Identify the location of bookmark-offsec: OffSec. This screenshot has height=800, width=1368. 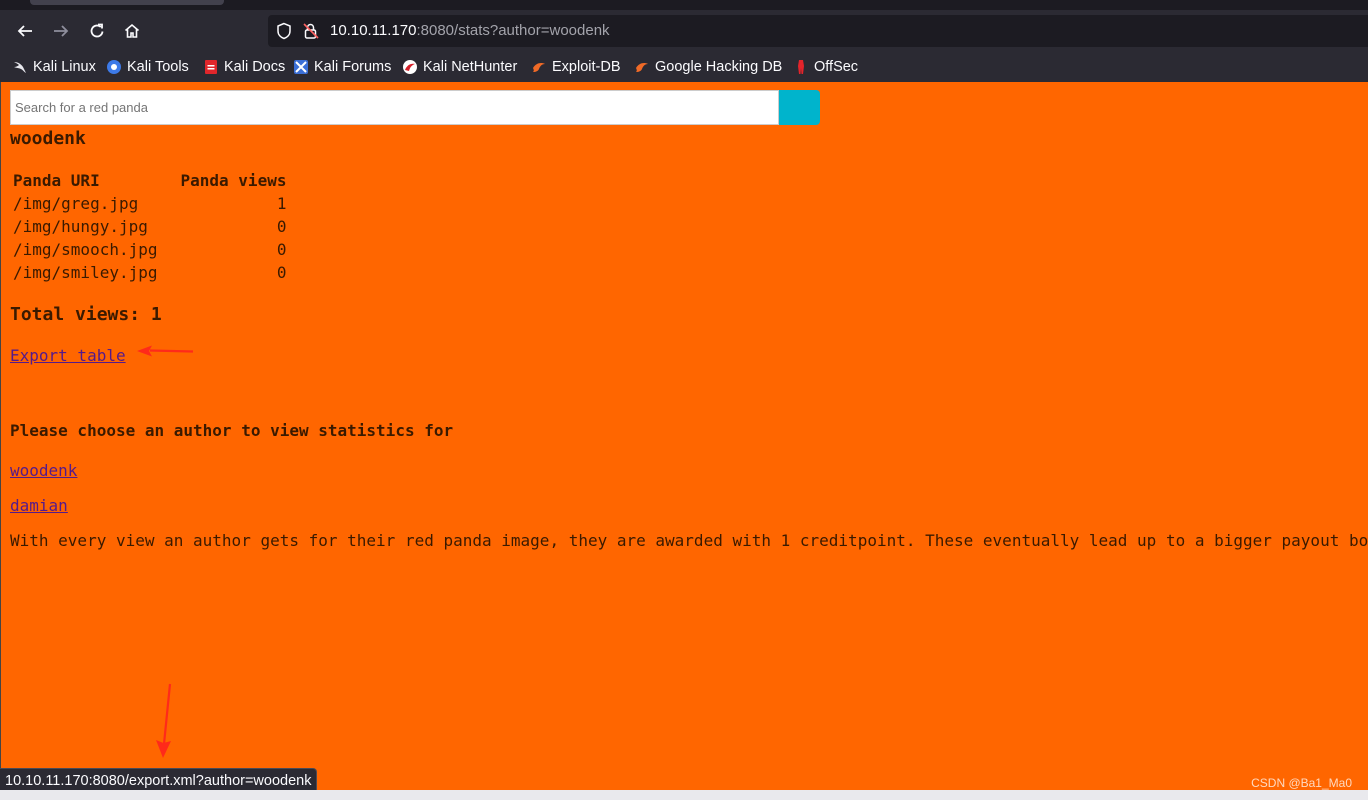
(825, 67).